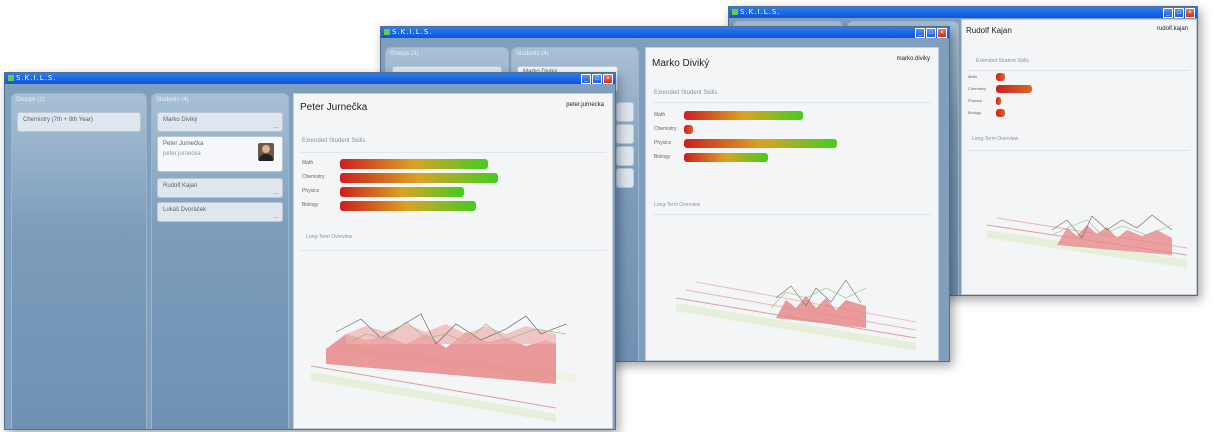  I want to click on student-username: rudolf.kajan, so click(1172, 29).